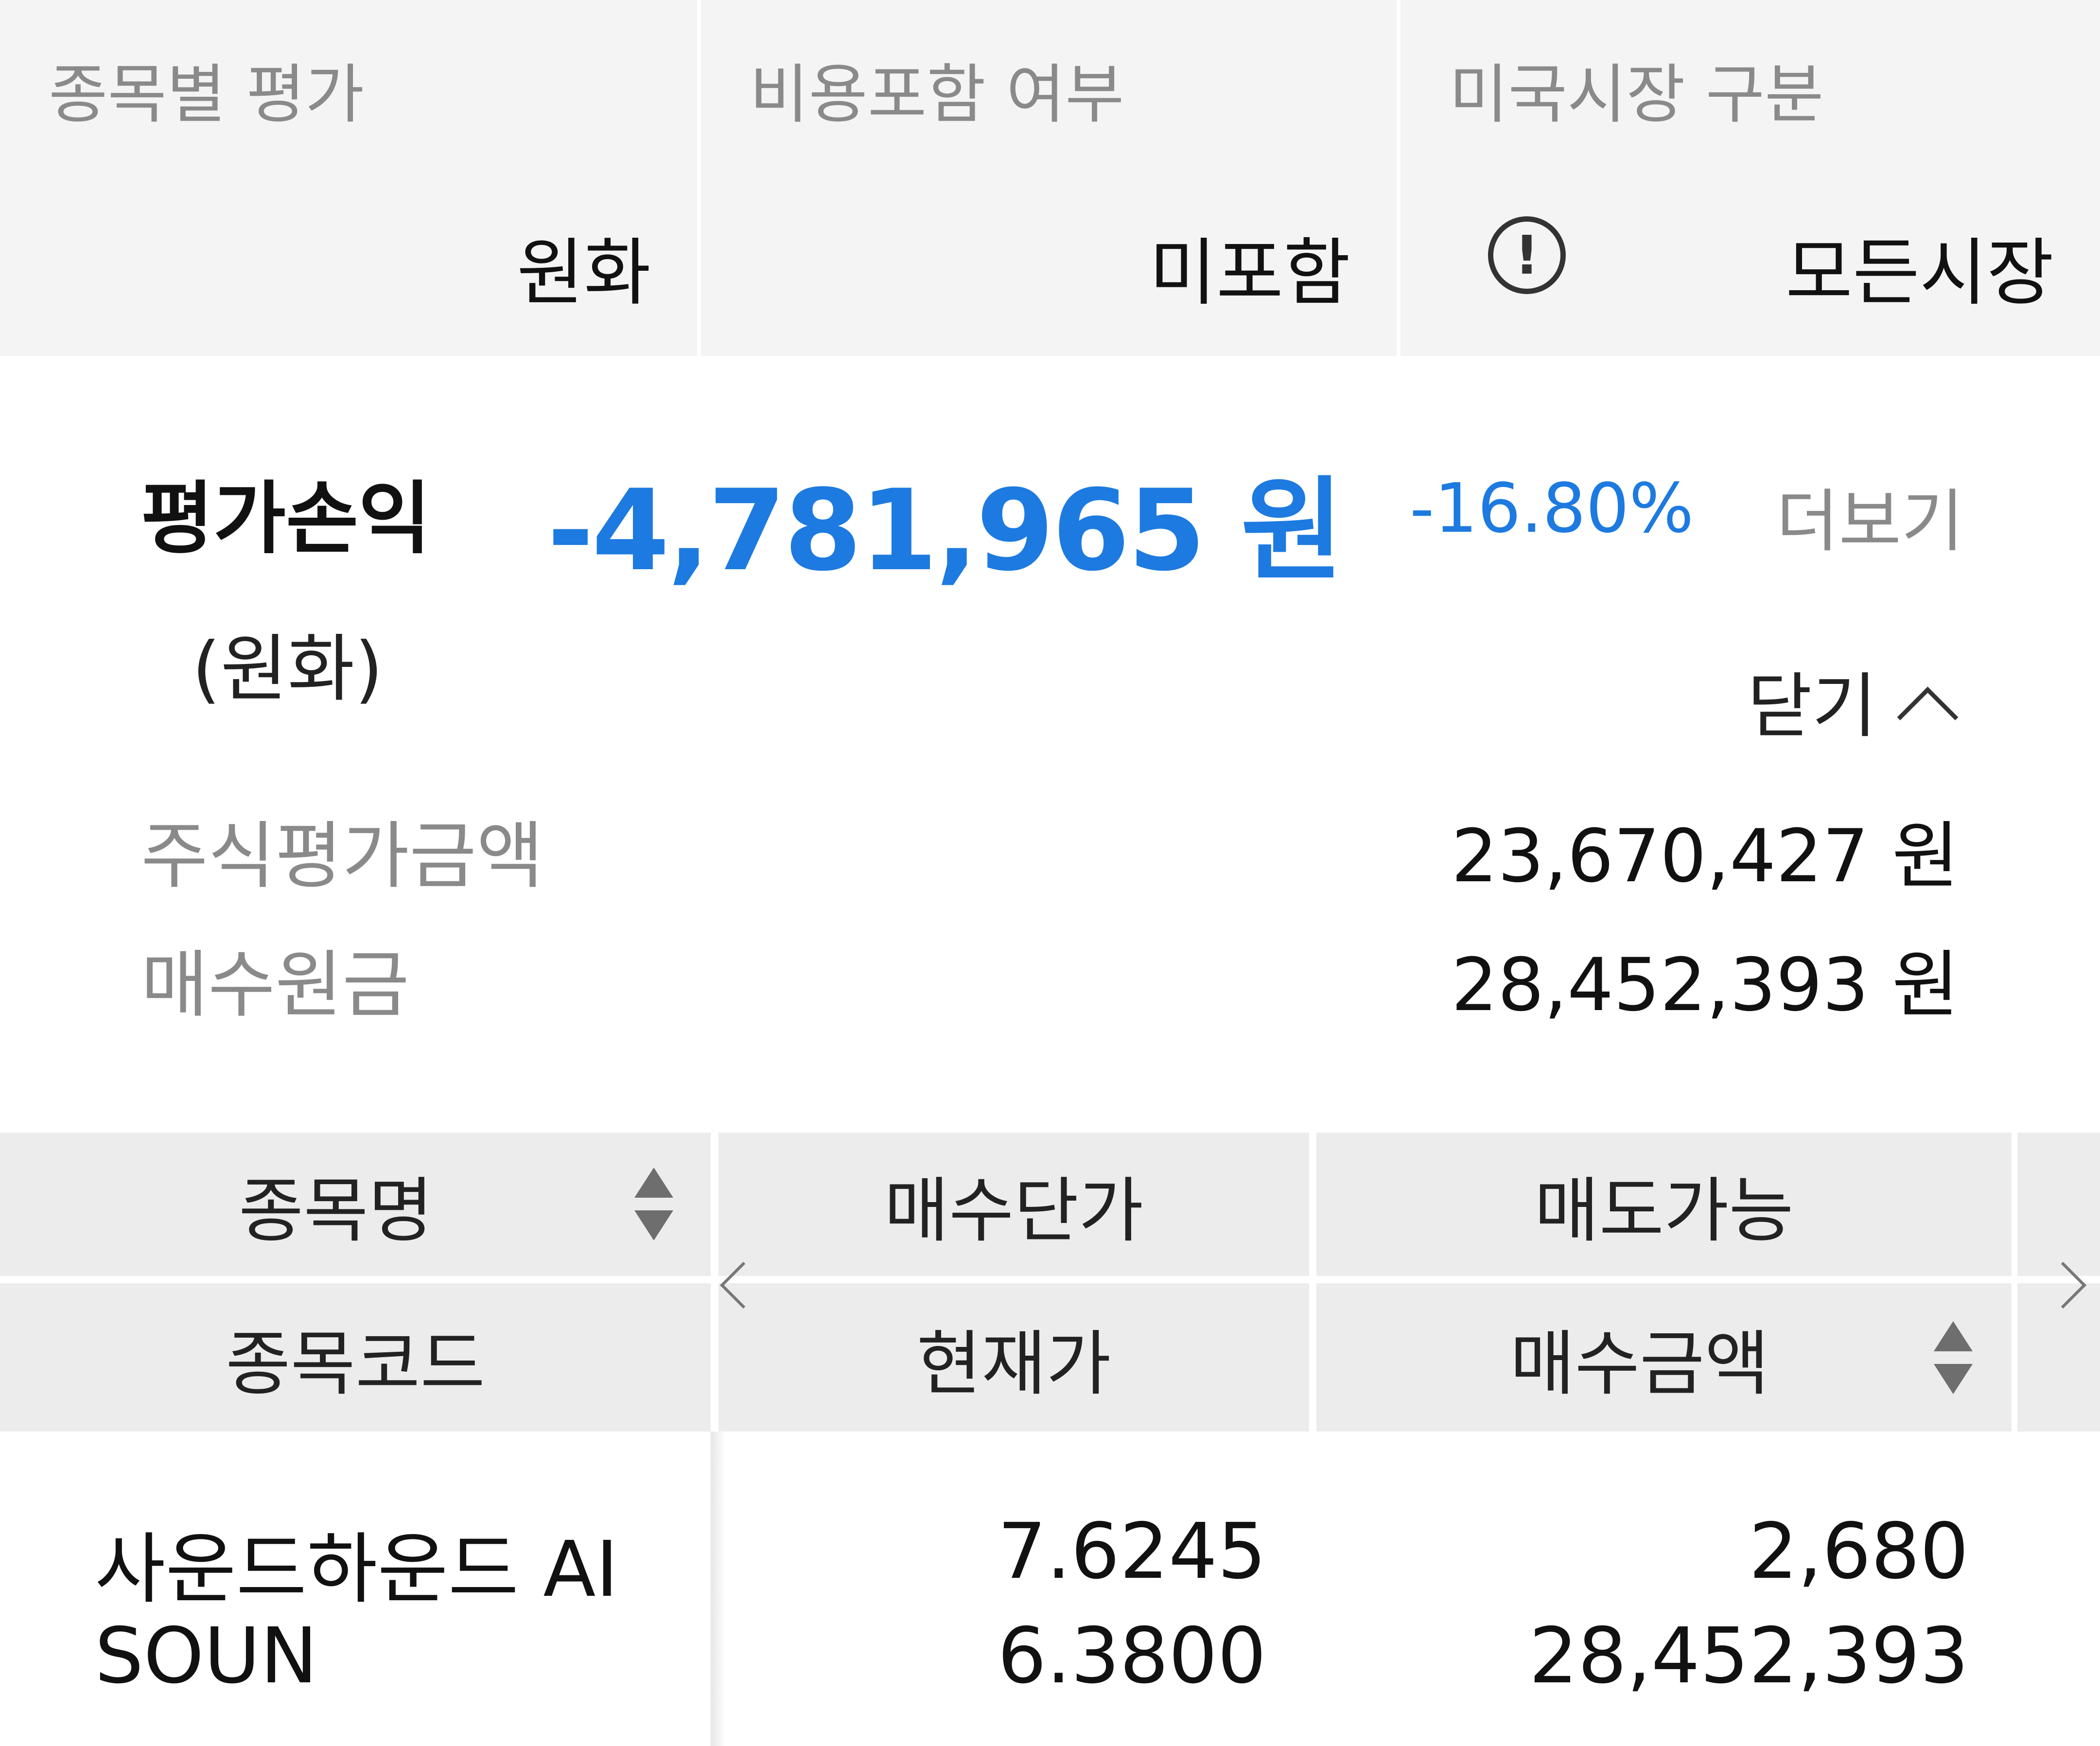 The width and height of the screenshot is (2100, 1746). I want to click on stock-name: 사운드하운드 AI, so click(357, 1569).